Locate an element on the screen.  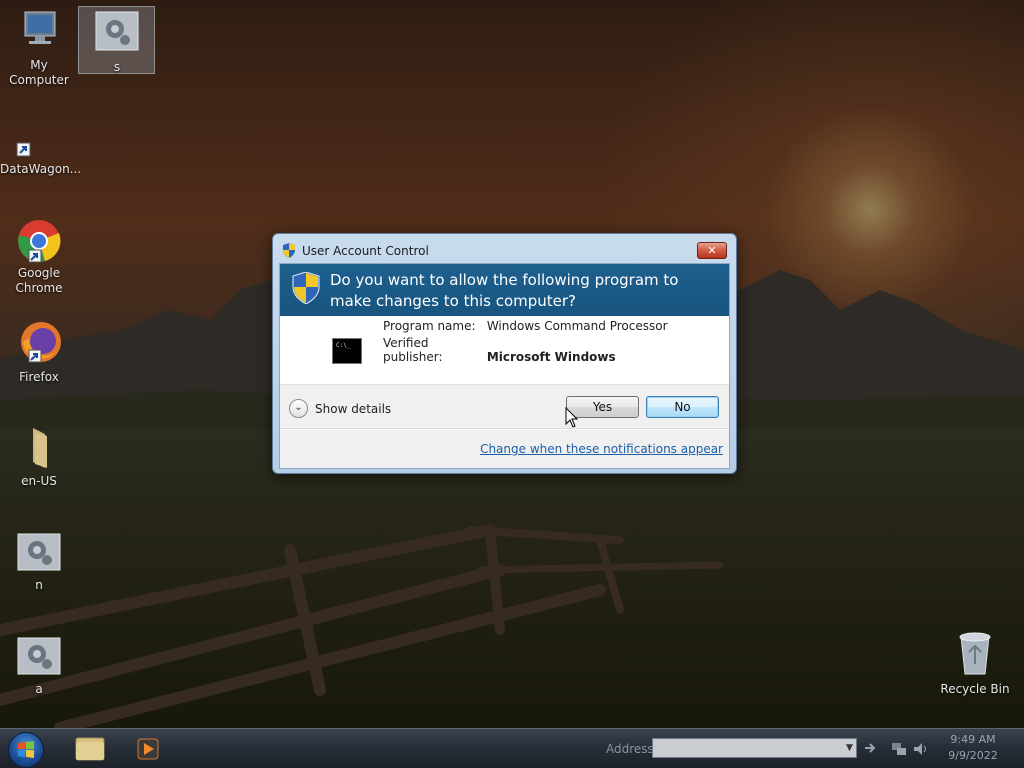
publisher-row: Verified publisher: Microsoft Windows is located at coordinates (499, 350).